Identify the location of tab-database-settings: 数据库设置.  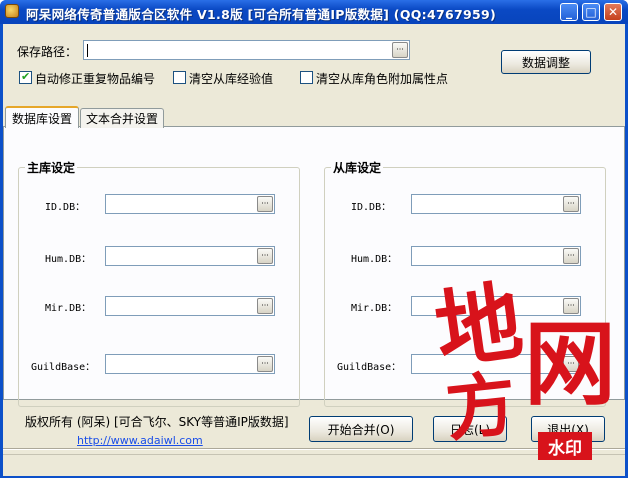
(42, 117).